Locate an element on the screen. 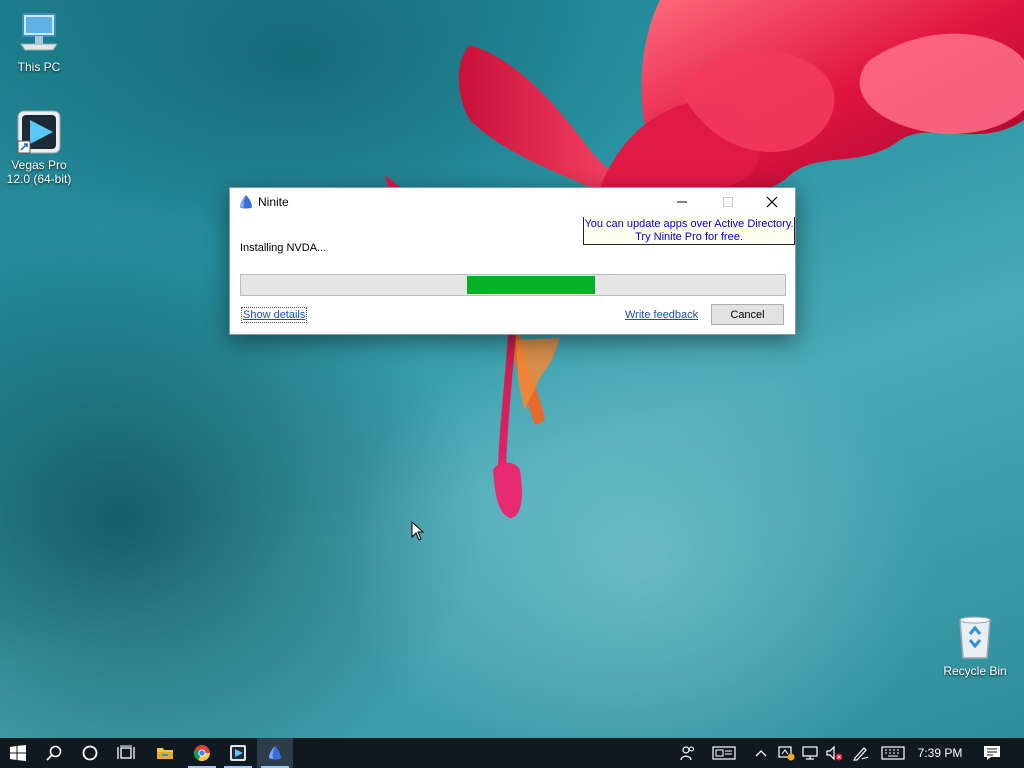 The height and width of the screenshot is (768, 1024). action-center-button is located at coordinates (992, 753).